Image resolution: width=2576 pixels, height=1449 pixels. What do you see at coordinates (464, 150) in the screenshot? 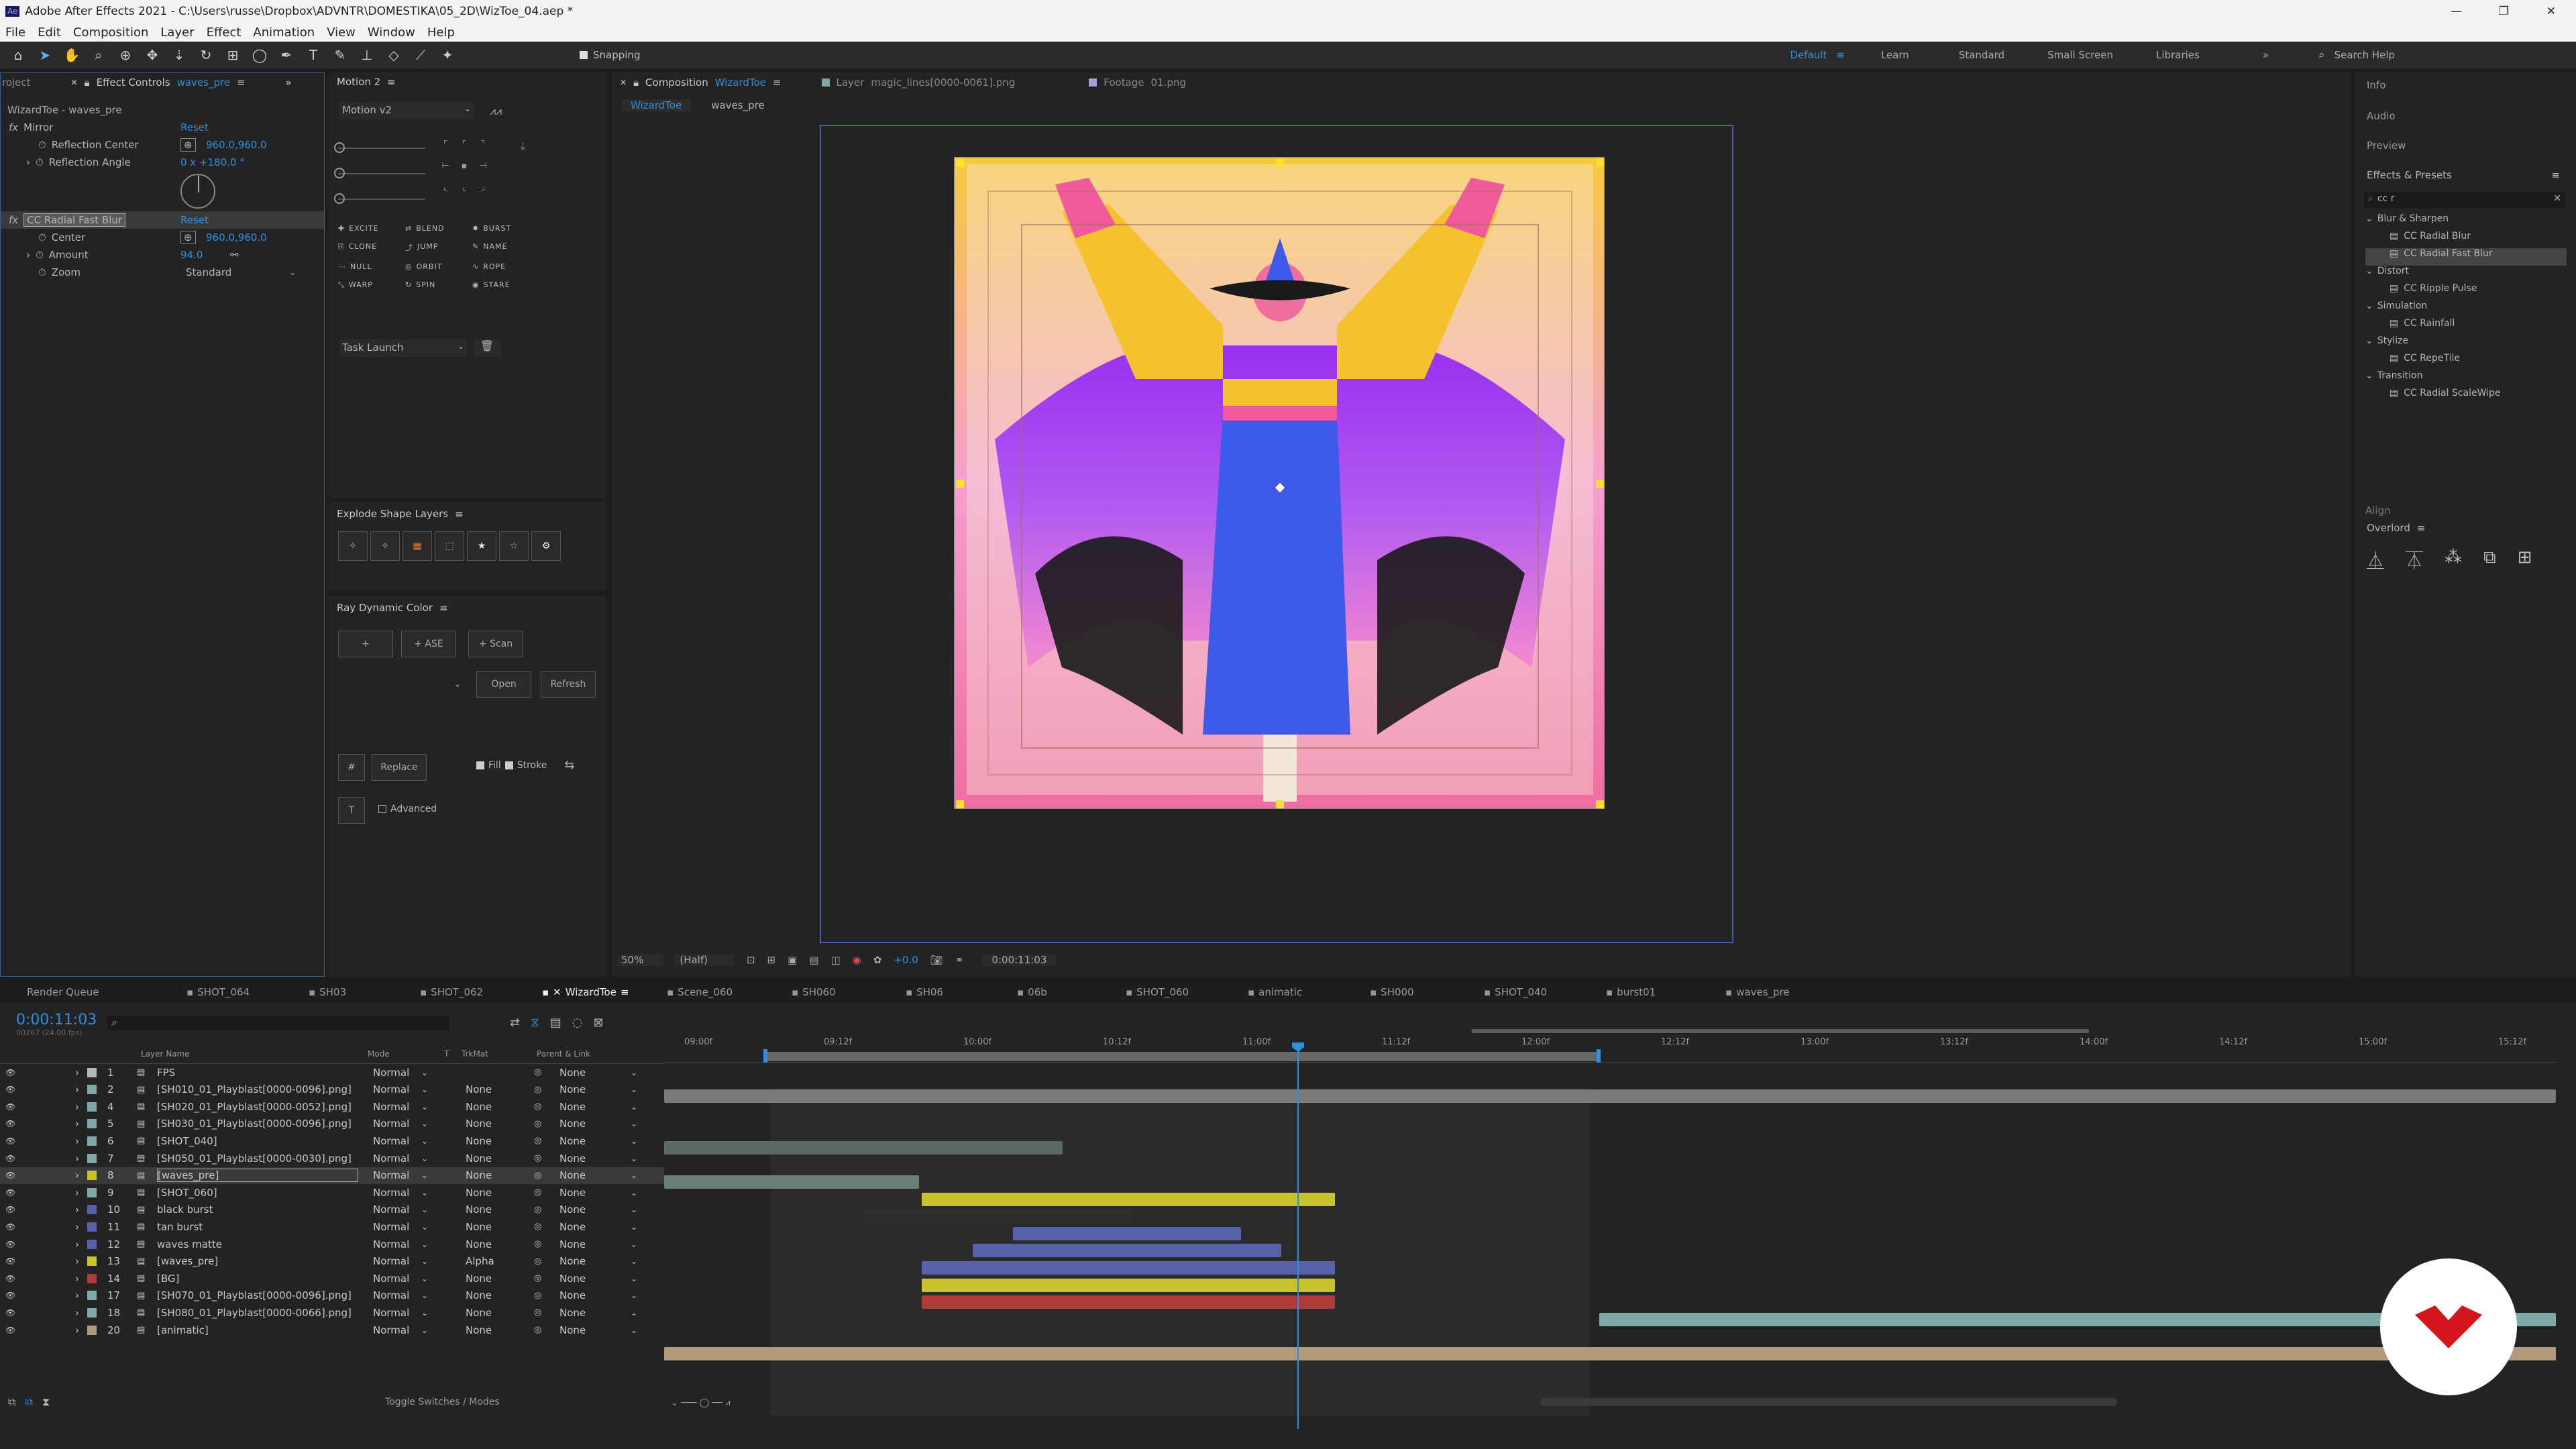
I see `anchor-tc-icon: ⌜` at bounding box center [464, 150].